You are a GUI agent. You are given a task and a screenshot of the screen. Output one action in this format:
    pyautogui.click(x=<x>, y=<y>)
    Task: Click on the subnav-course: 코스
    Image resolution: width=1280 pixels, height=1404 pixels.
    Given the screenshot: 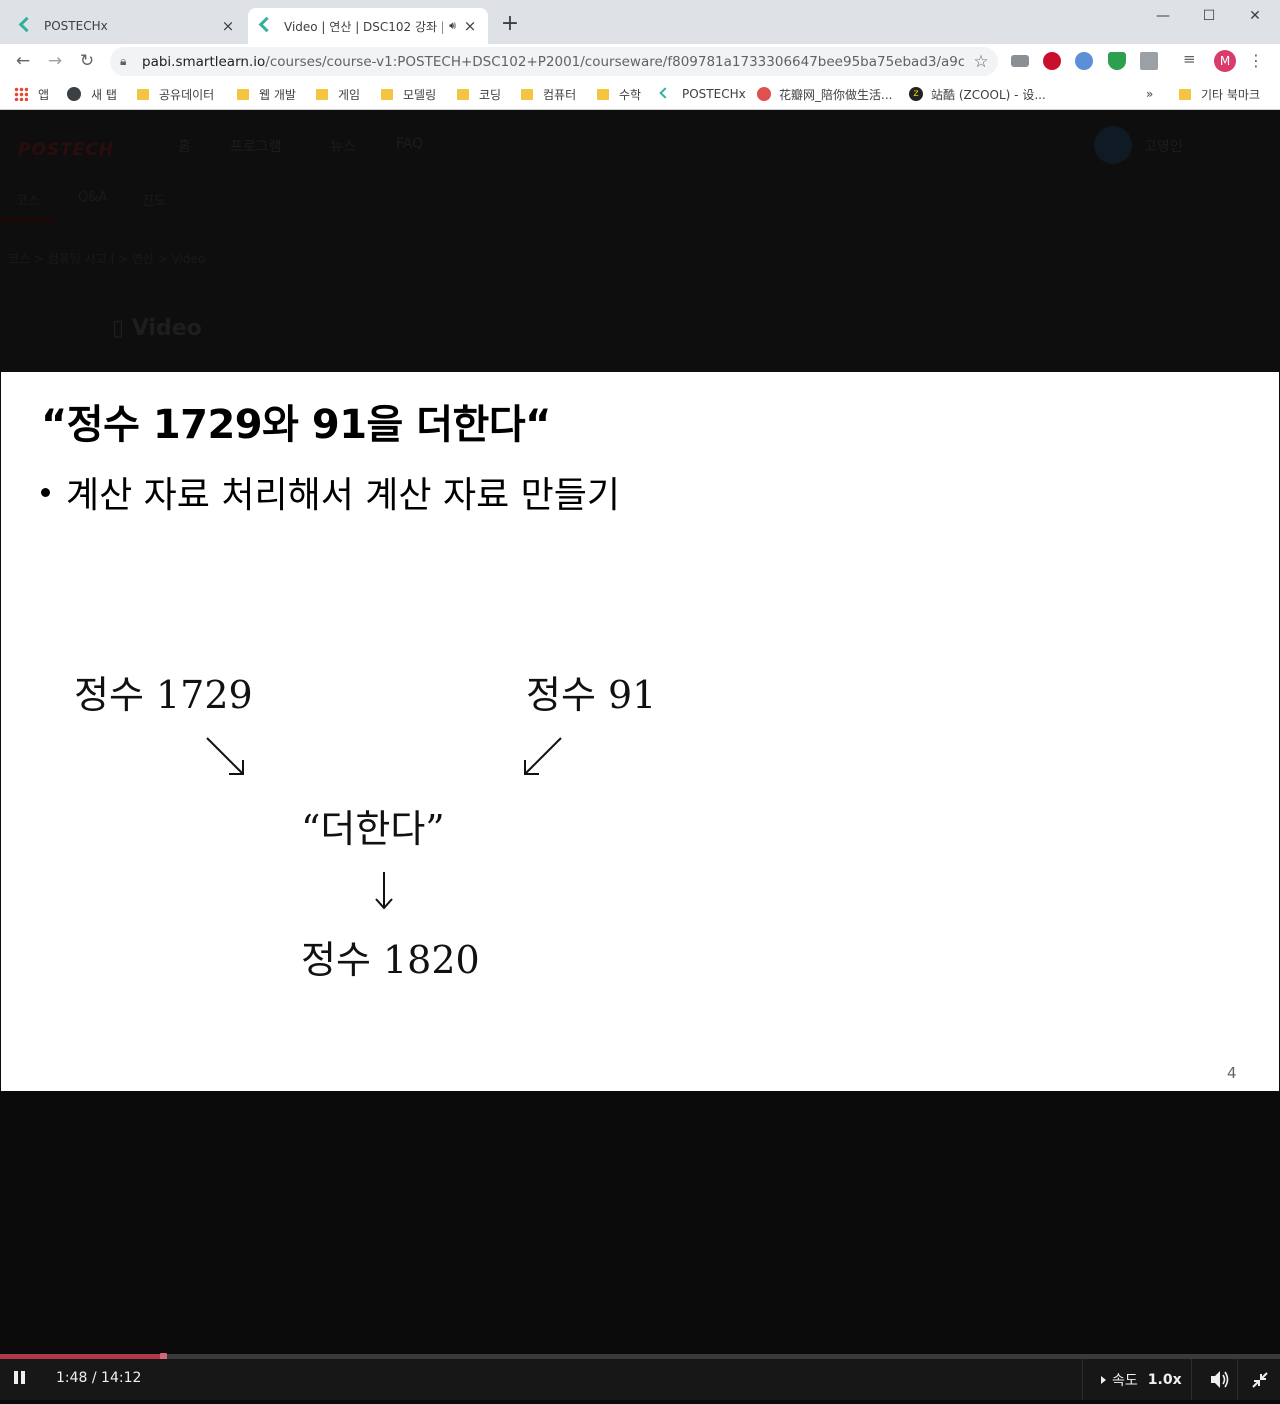 What is the action you would take?
    pyautogui.click(x=28, y=201)
    